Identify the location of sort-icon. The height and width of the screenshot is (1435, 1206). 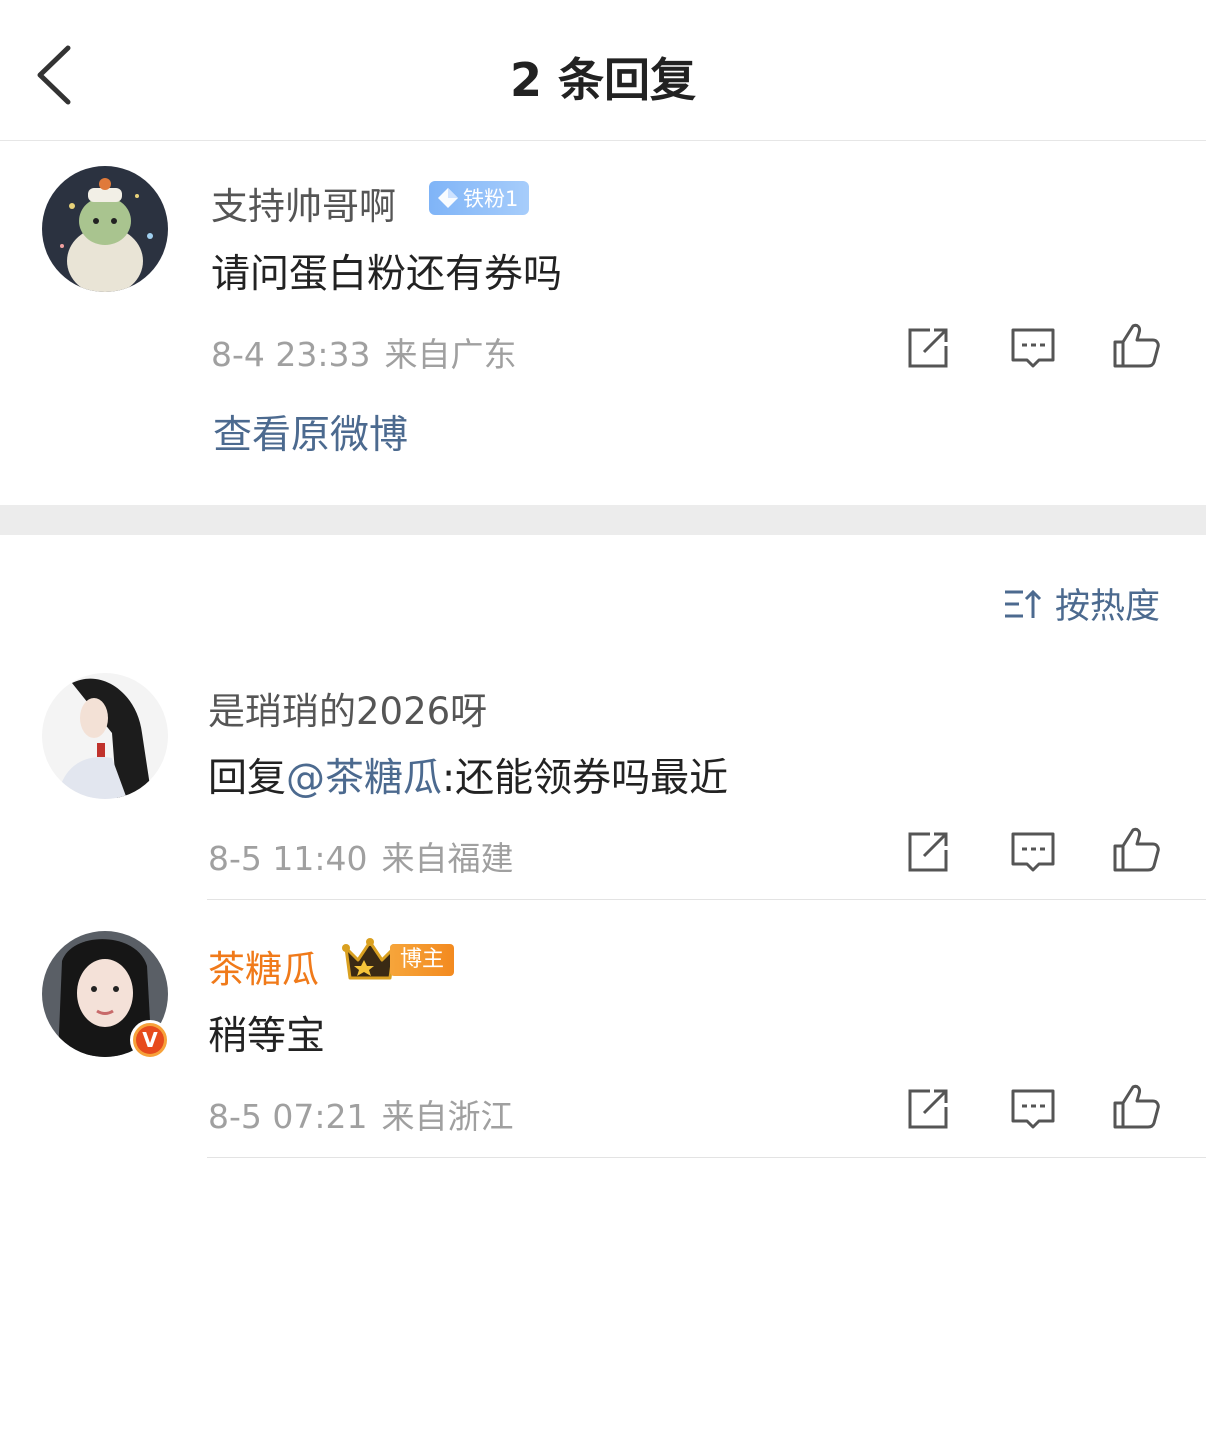
(1023, 603).